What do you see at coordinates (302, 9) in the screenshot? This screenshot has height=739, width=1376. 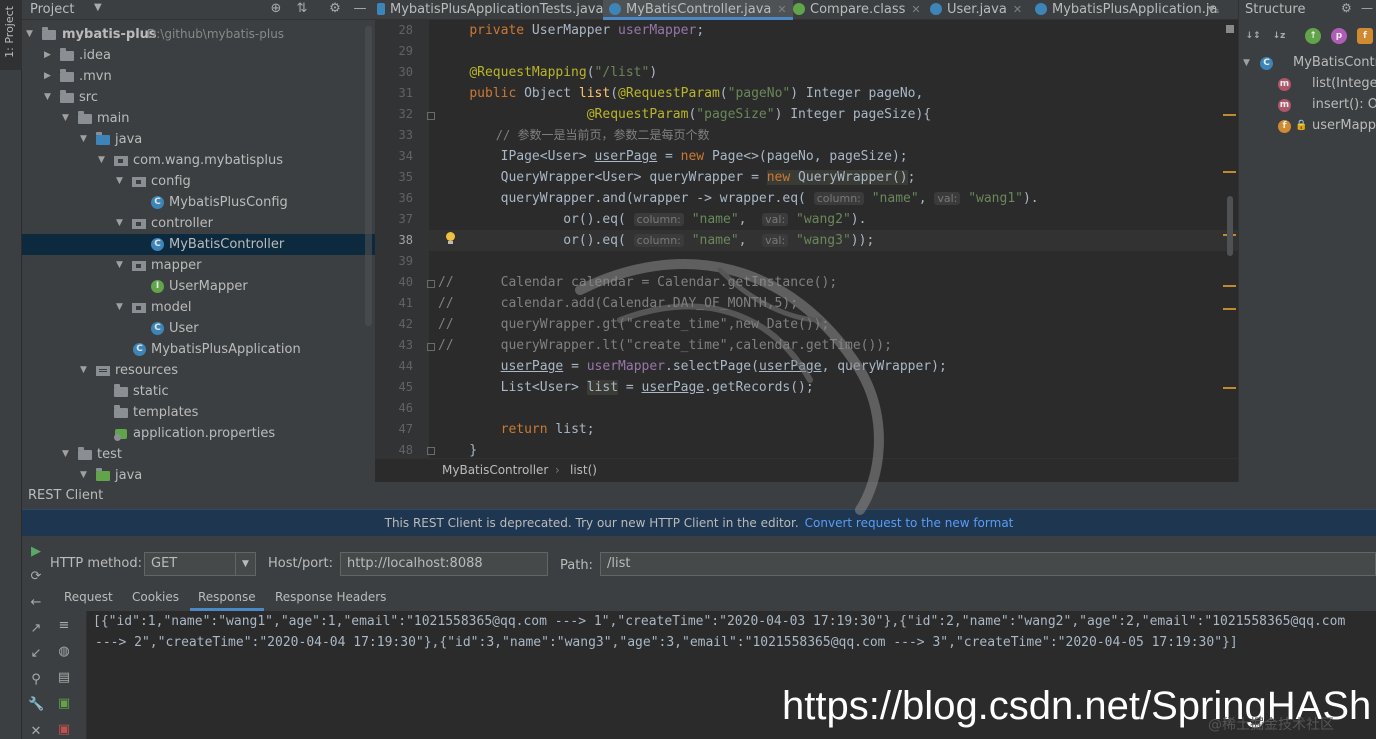 I see `collapse-all-icon: ⇅` at bounding box center [302, 9].